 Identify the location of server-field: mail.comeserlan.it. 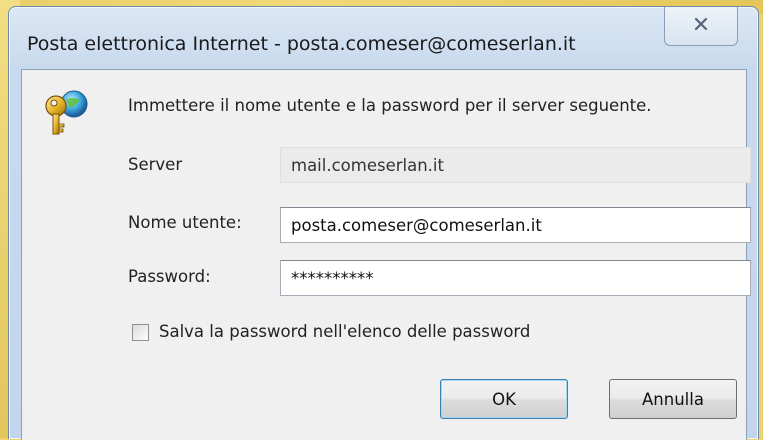
(515, 165).